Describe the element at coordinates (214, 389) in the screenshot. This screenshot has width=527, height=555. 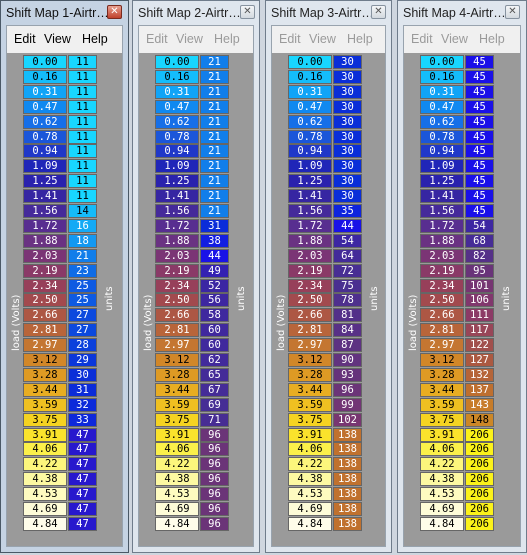
I see `units-cell: 67` at that location.